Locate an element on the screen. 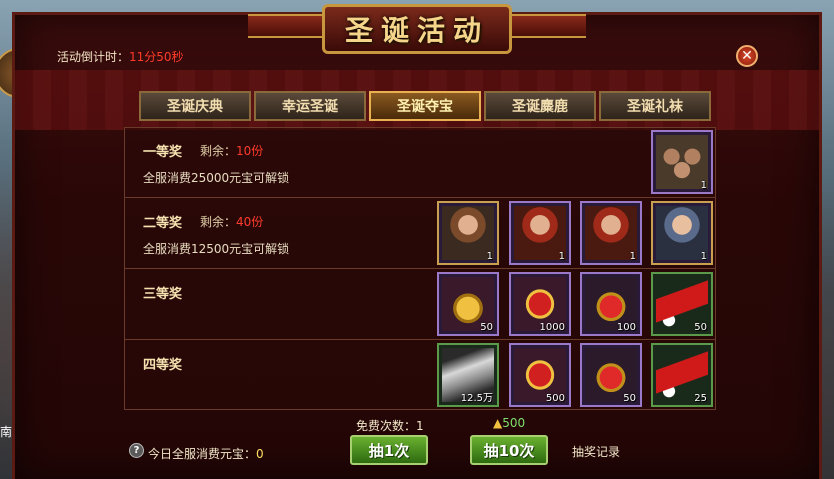 The image size is (834, 479). reward-item: 100 is located at coordinates (611, 304).